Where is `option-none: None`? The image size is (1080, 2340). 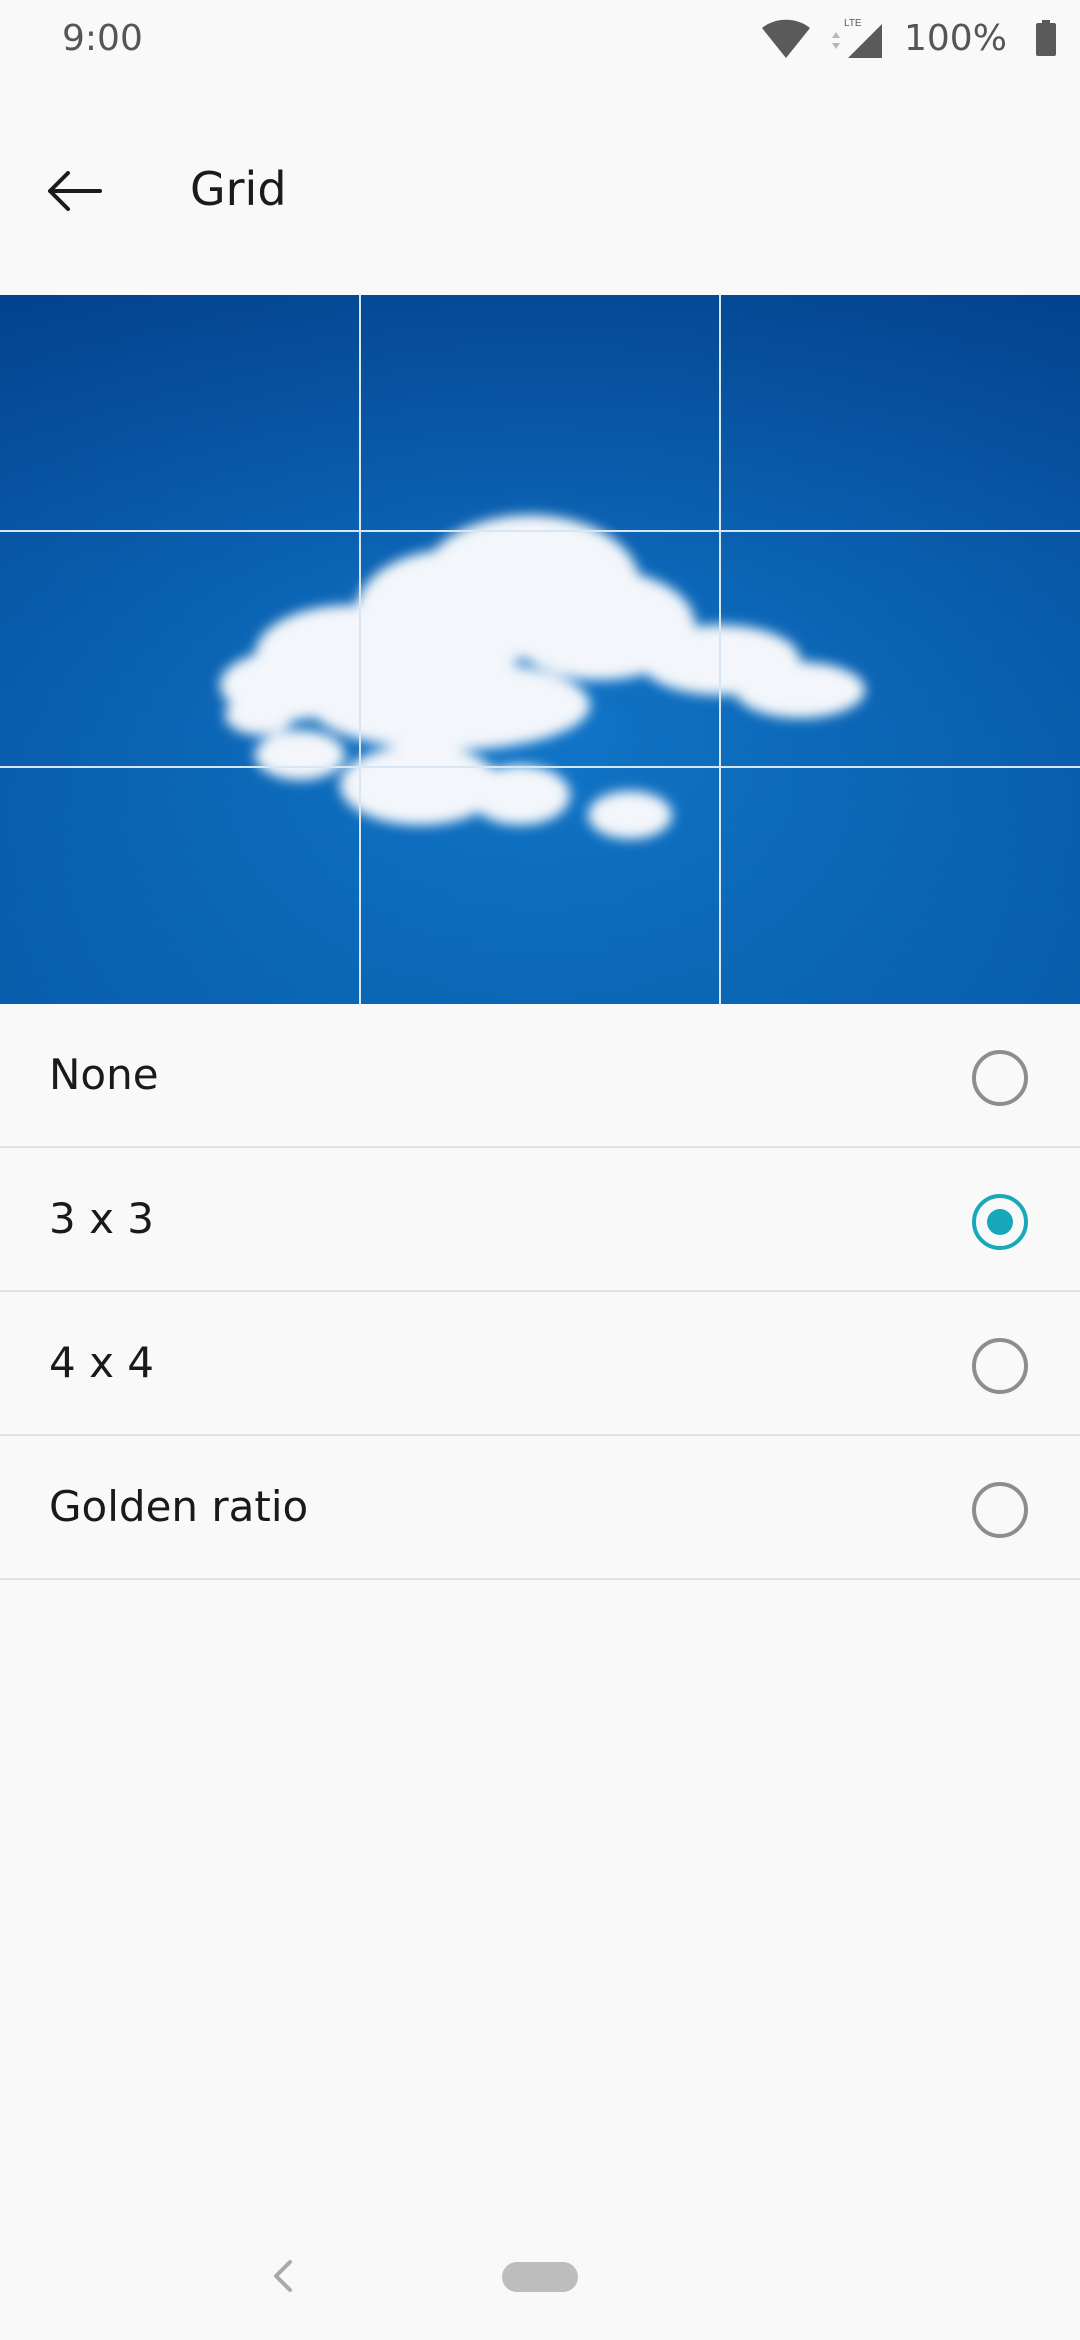
option-none: None is located at coordinates (540, 1076).